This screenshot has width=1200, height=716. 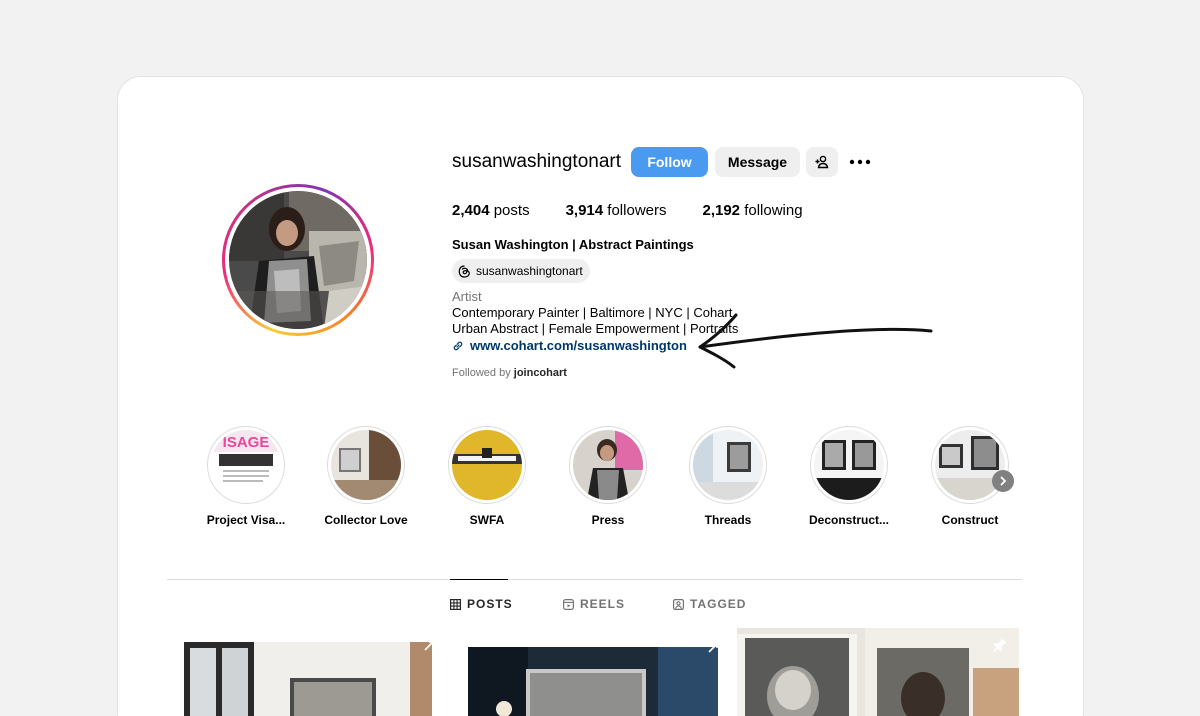 I want to click on tab-reels: REELS, so click(x=594, y=604).